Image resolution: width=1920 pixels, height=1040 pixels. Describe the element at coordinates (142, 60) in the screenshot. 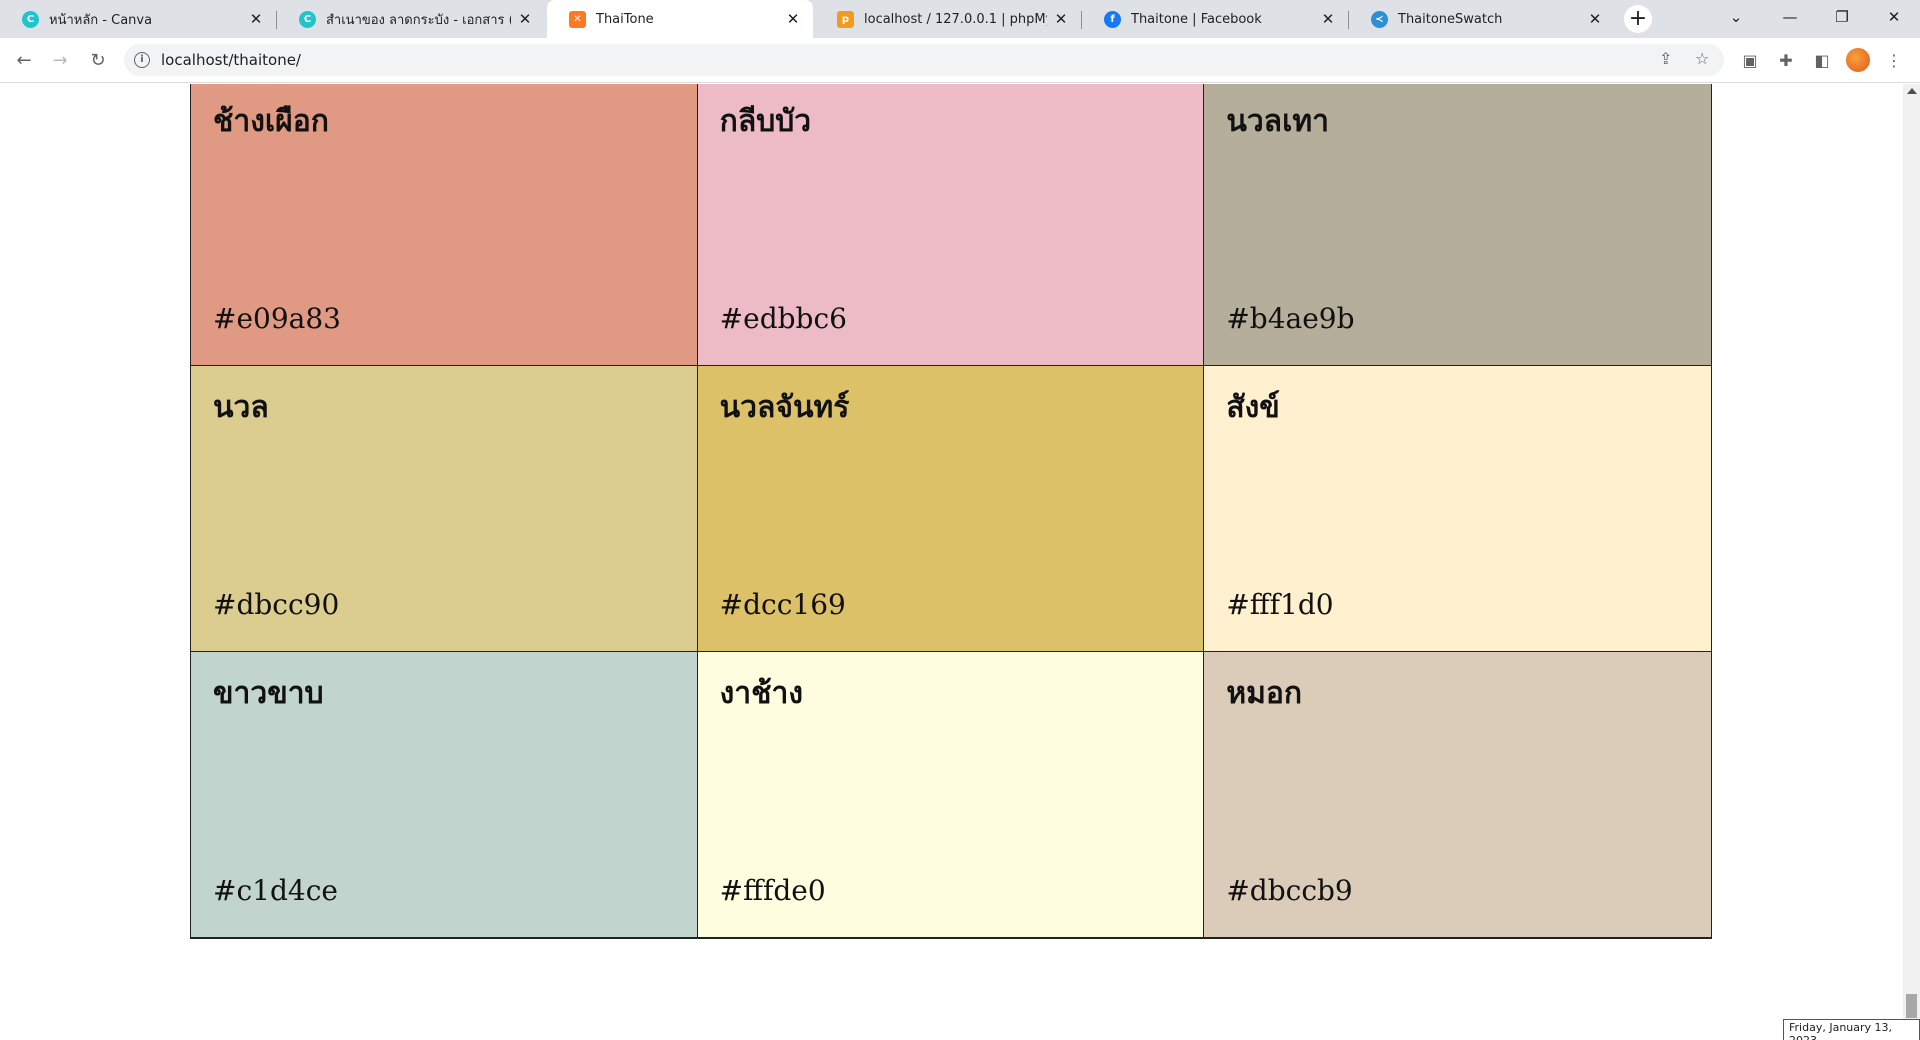

I see `site-info-icon: i` at that location.